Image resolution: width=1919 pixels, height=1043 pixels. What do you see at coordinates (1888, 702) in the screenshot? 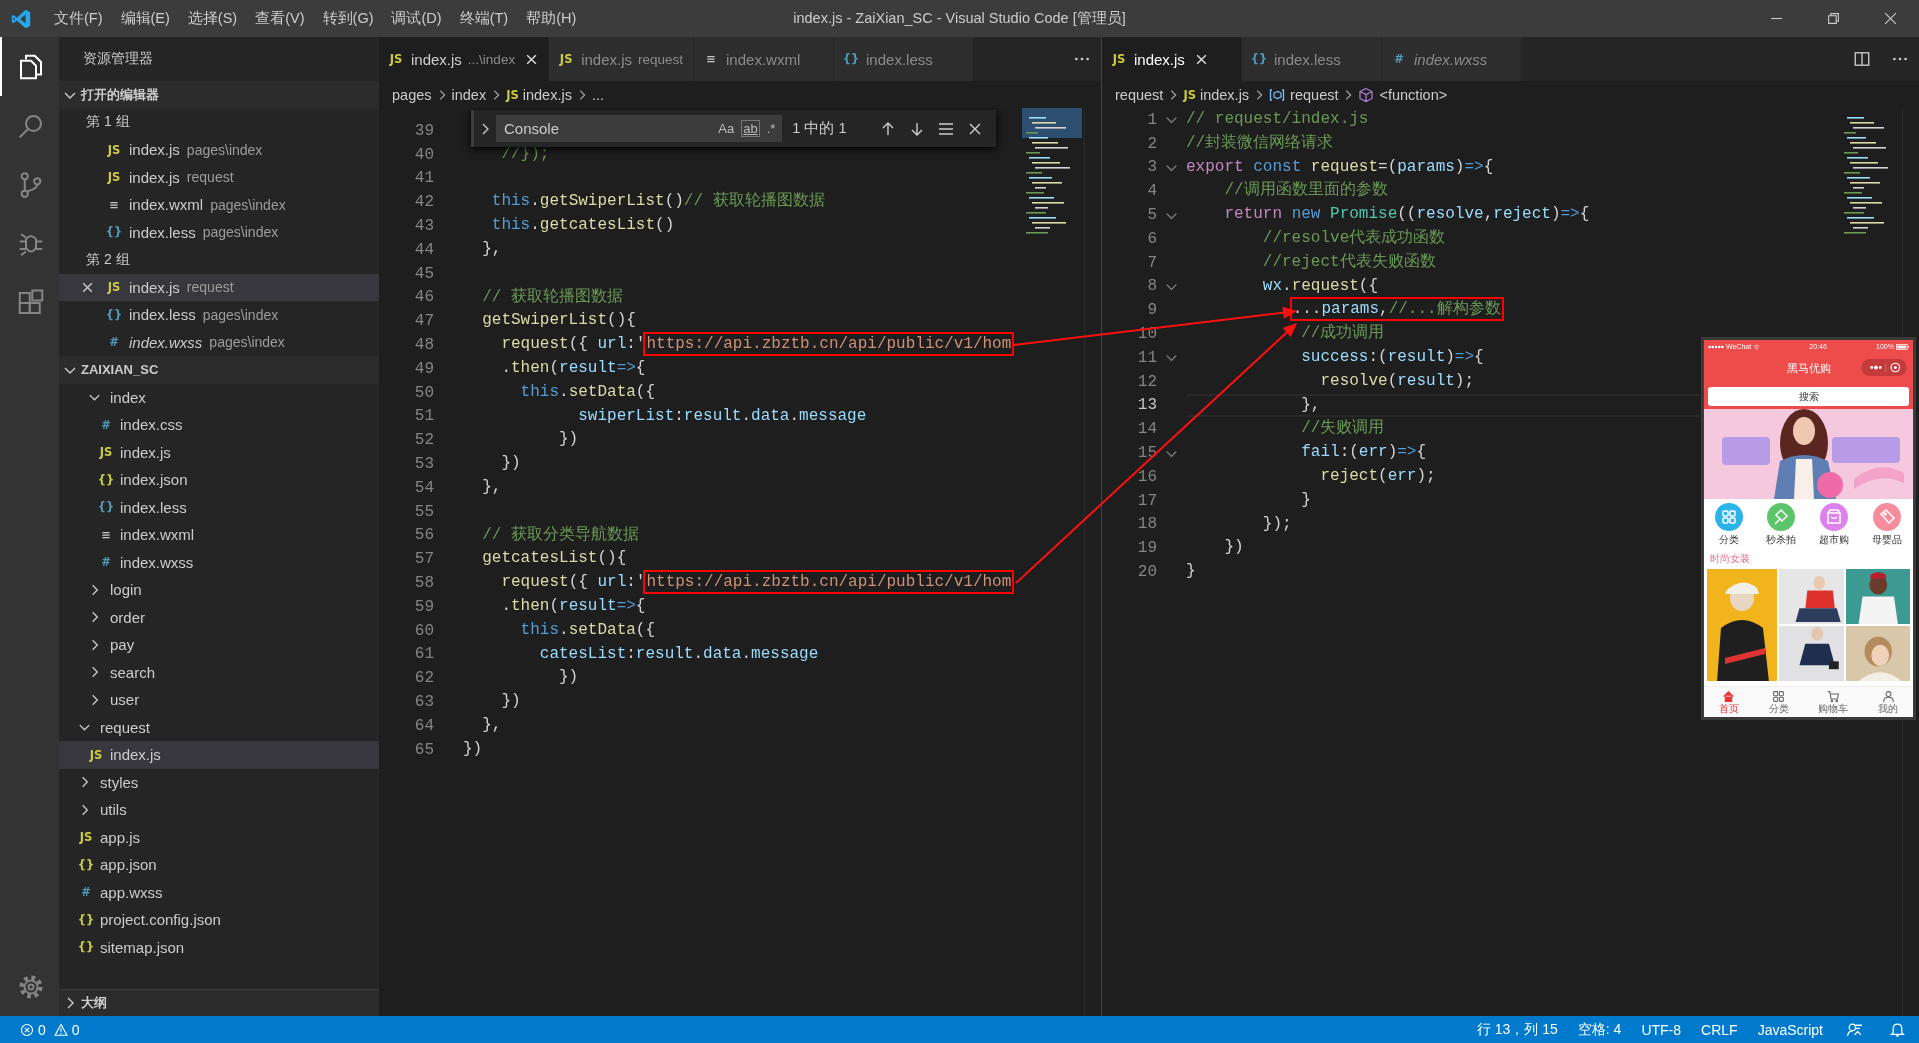
I see `nav-tab: 我的` at bounding box center [1888, 702].